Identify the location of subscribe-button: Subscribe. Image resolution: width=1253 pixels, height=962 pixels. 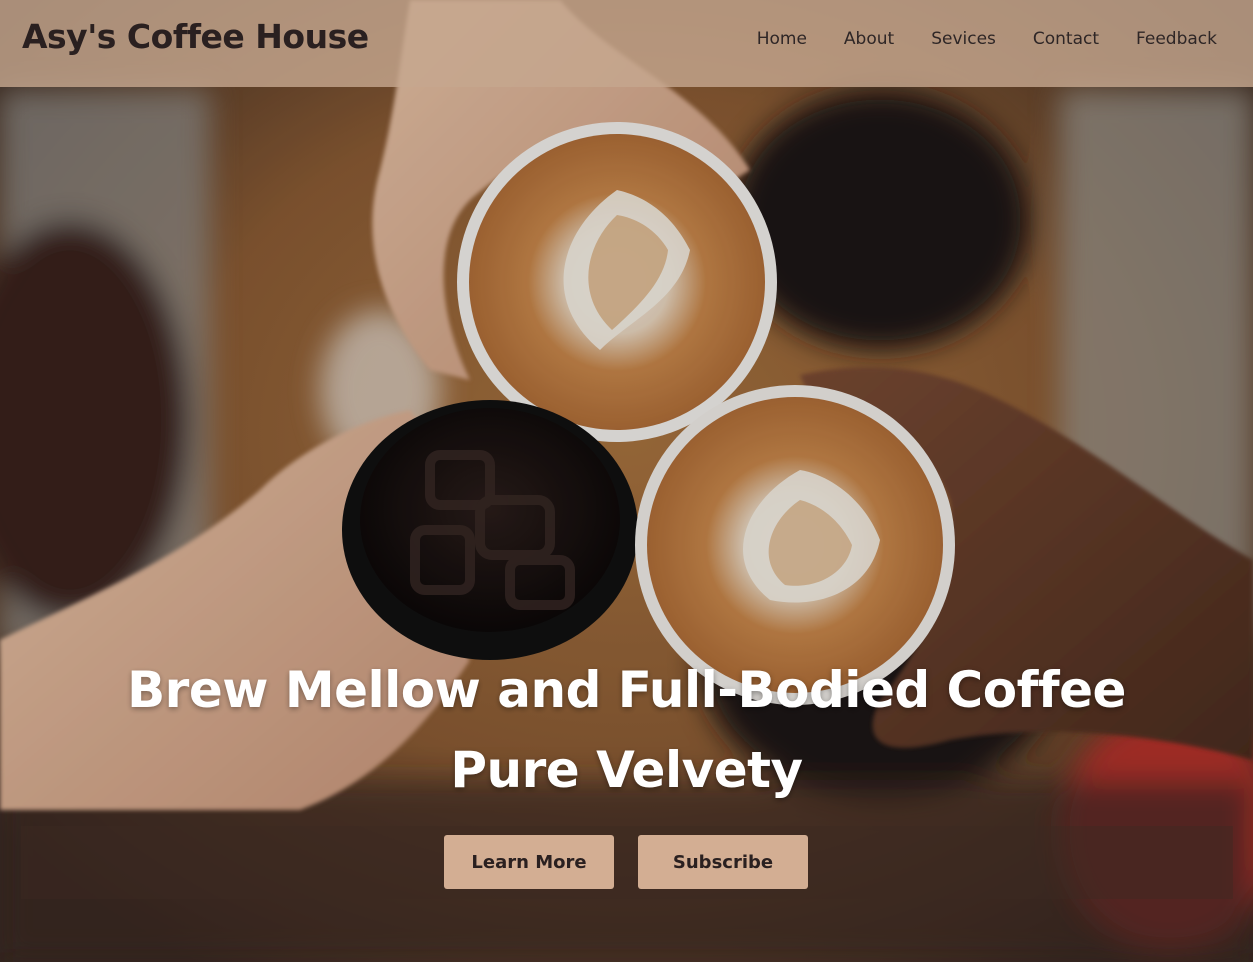
(723, 862).